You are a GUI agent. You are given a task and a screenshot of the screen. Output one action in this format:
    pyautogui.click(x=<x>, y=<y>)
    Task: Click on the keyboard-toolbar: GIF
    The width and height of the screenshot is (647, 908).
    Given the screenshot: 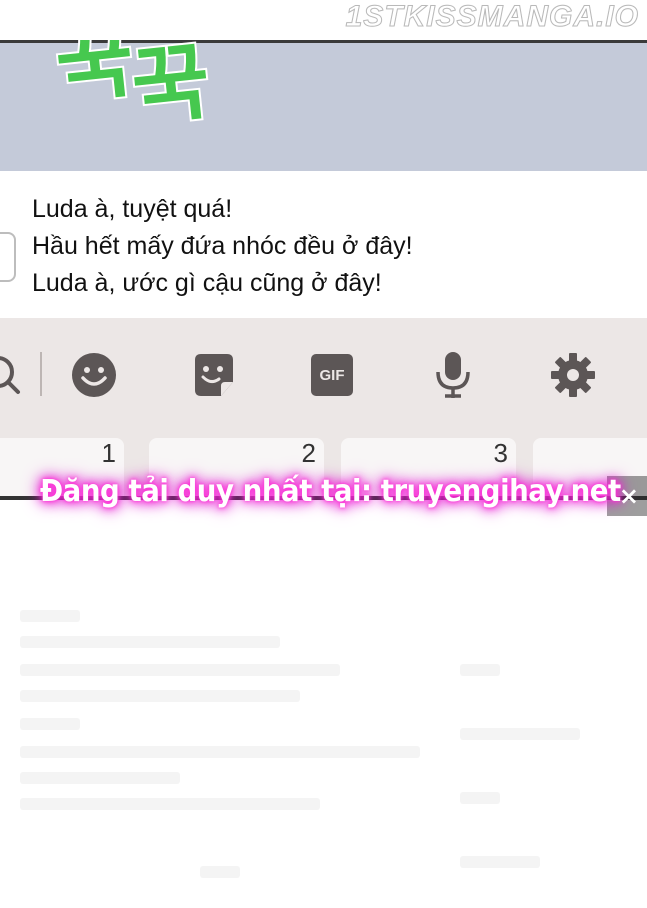 What is the action you would take?
    pyautogui.click(x=323, y=378)
    